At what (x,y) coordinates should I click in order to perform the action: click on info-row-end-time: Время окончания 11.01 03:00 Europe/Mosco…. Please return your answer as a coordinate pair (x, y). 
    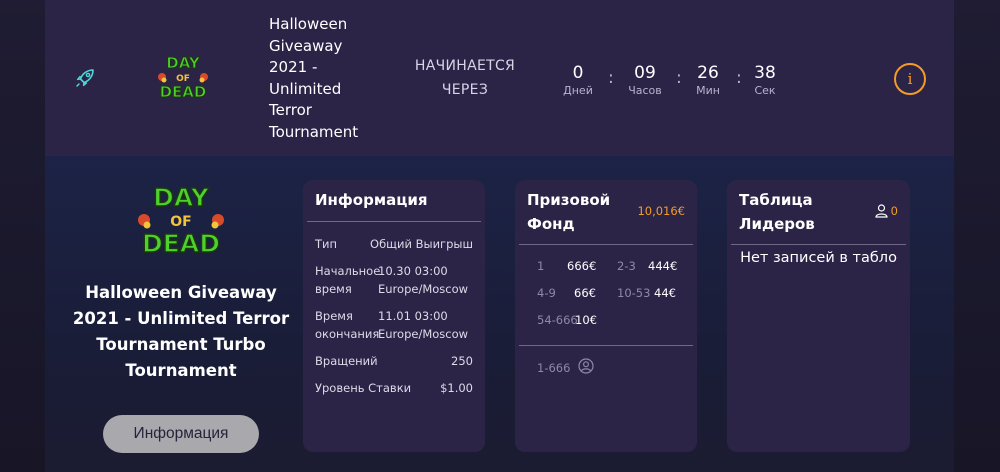
    Looking at the image, I should click on (394, 325).